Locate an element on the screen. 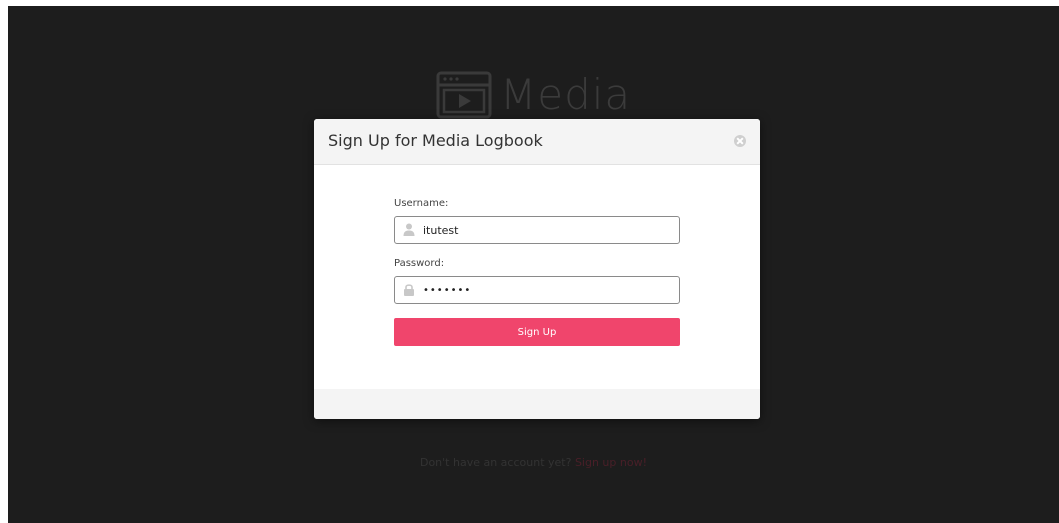 This screenshot has width=1059, height=523. modal-footer is located at coordinates (537, 404).